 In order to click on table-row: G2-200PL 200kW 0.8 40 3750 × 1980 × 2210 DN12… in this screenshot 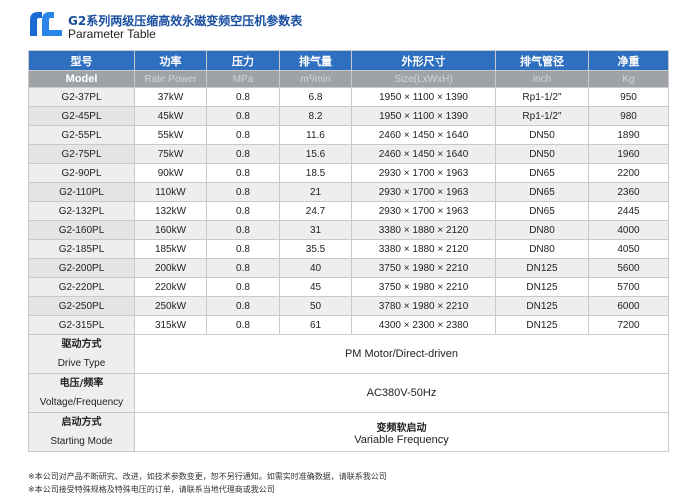, I will do `click(348, 268)`.